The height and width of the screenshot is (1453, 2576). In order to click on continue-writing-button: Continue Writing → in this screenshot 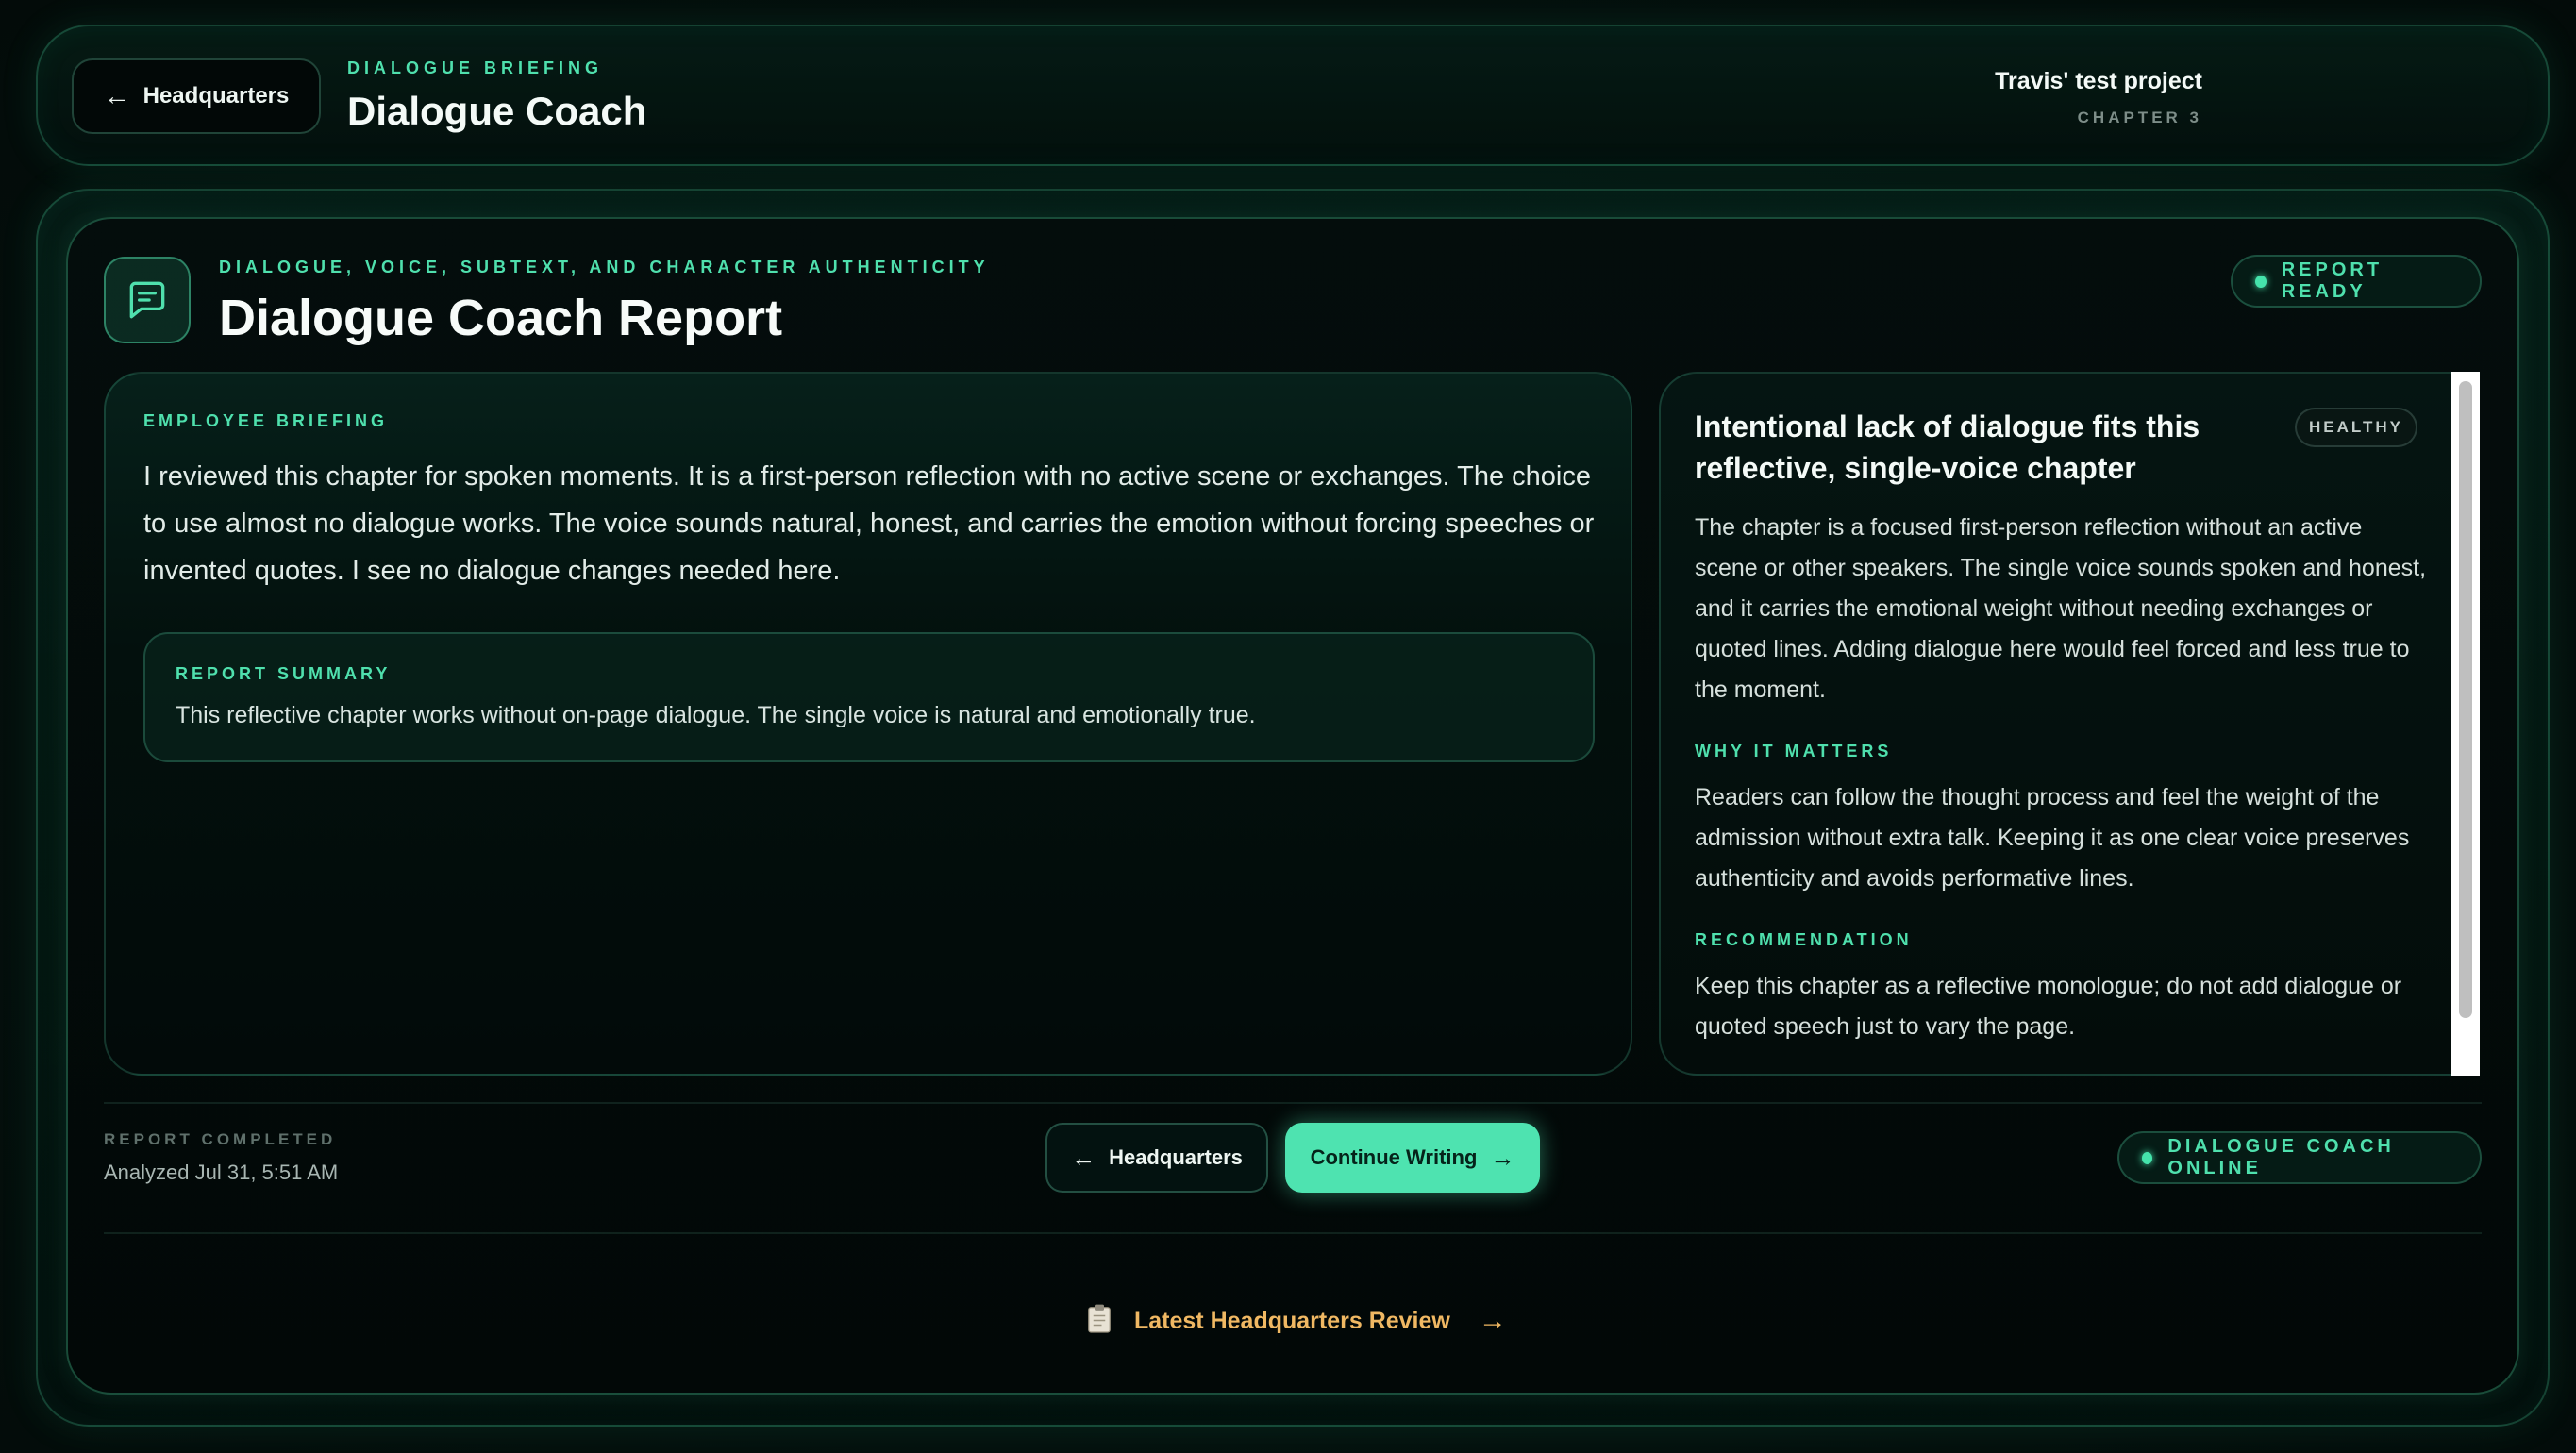, I will do `click(1412, 1158)`.